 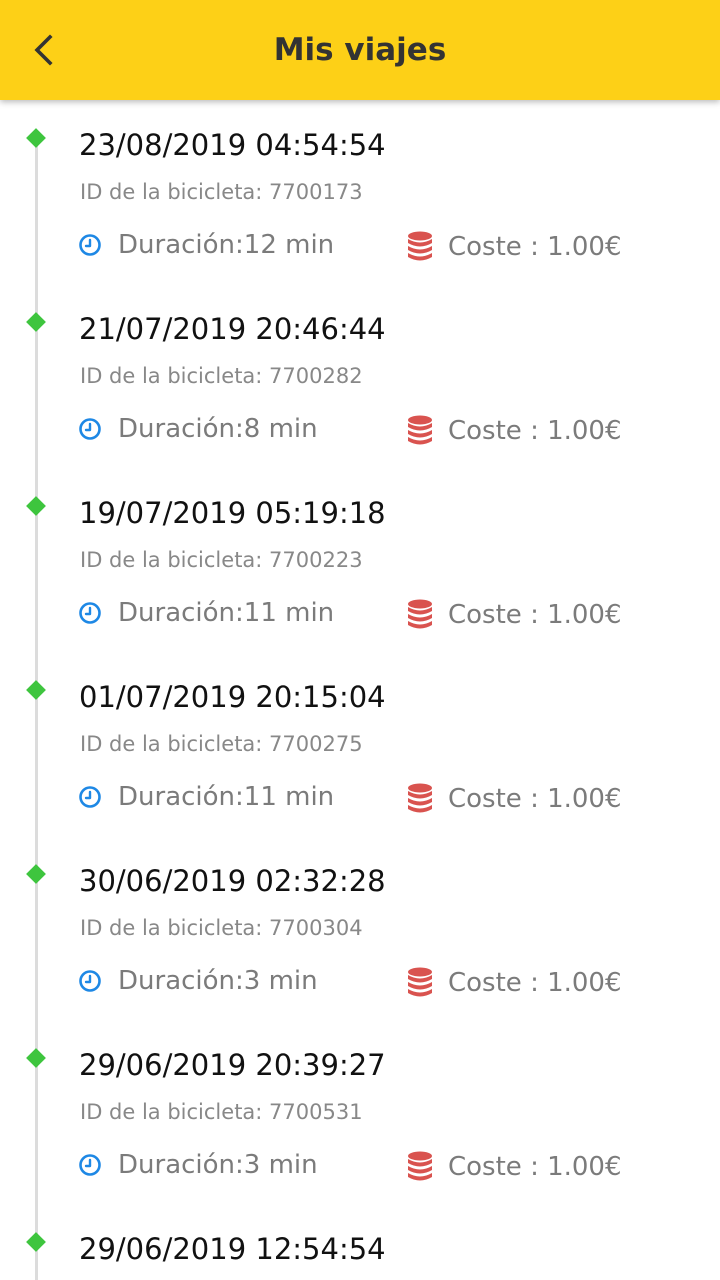 What do you see at coordinates (232, 1249) in the screenshot?
I see `trip-date: 29/06/2019 12:54:54` at bounding box center [232, 1249].